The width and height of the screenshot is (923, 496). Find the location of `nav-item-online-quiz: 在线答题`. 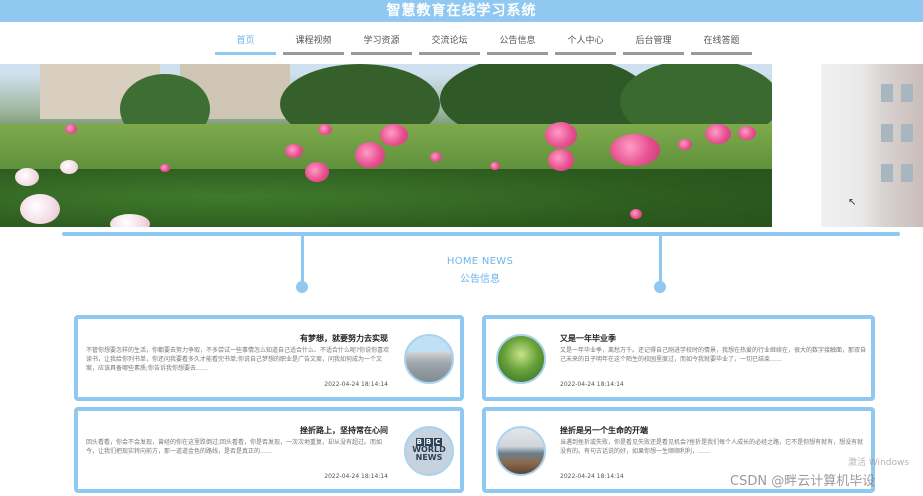

nav-item-online-quiz: 在线答题 is located at coordinates (721, 44).